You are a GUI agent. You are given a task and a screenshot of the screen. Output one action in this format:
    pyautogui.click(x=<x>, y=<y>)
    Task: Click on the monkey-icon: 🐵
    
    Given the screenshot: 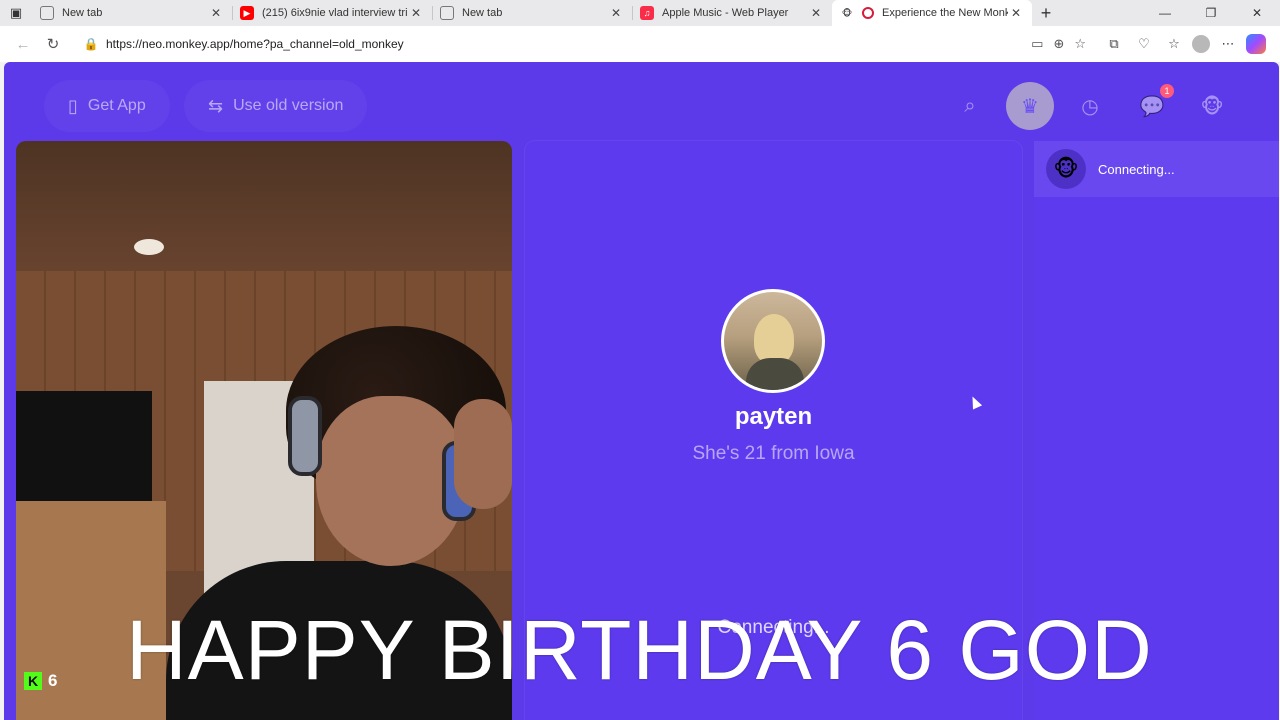 What is the action you would take?
    pyautogui.click(x=847, y=12)
    